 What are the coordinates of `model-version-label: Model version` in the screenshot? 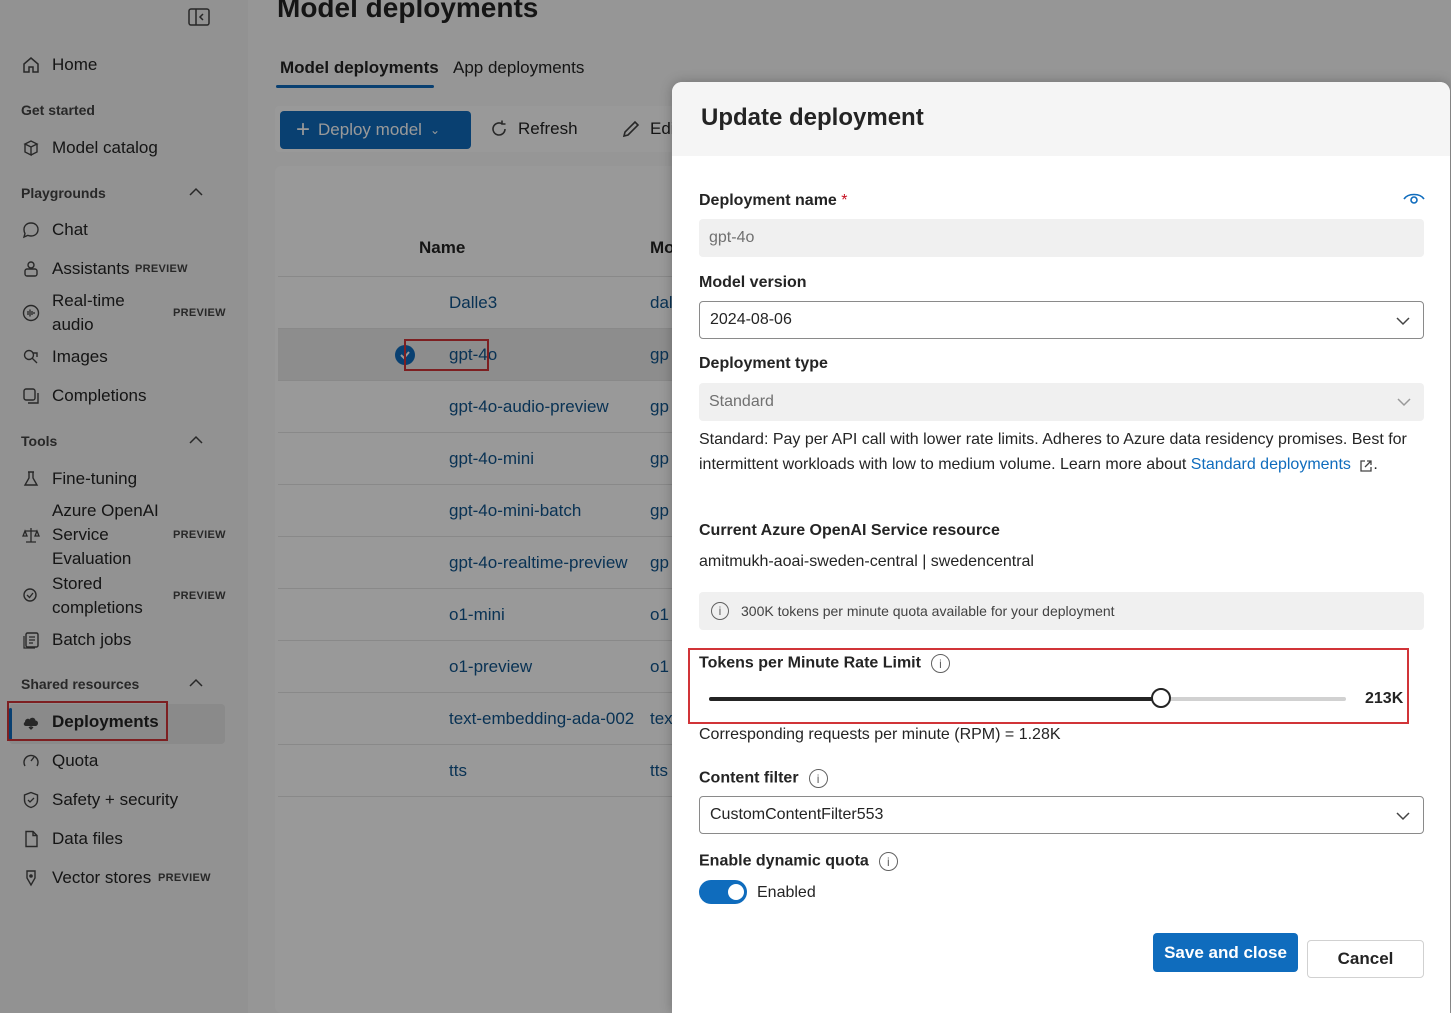 It's located at (753, 282).